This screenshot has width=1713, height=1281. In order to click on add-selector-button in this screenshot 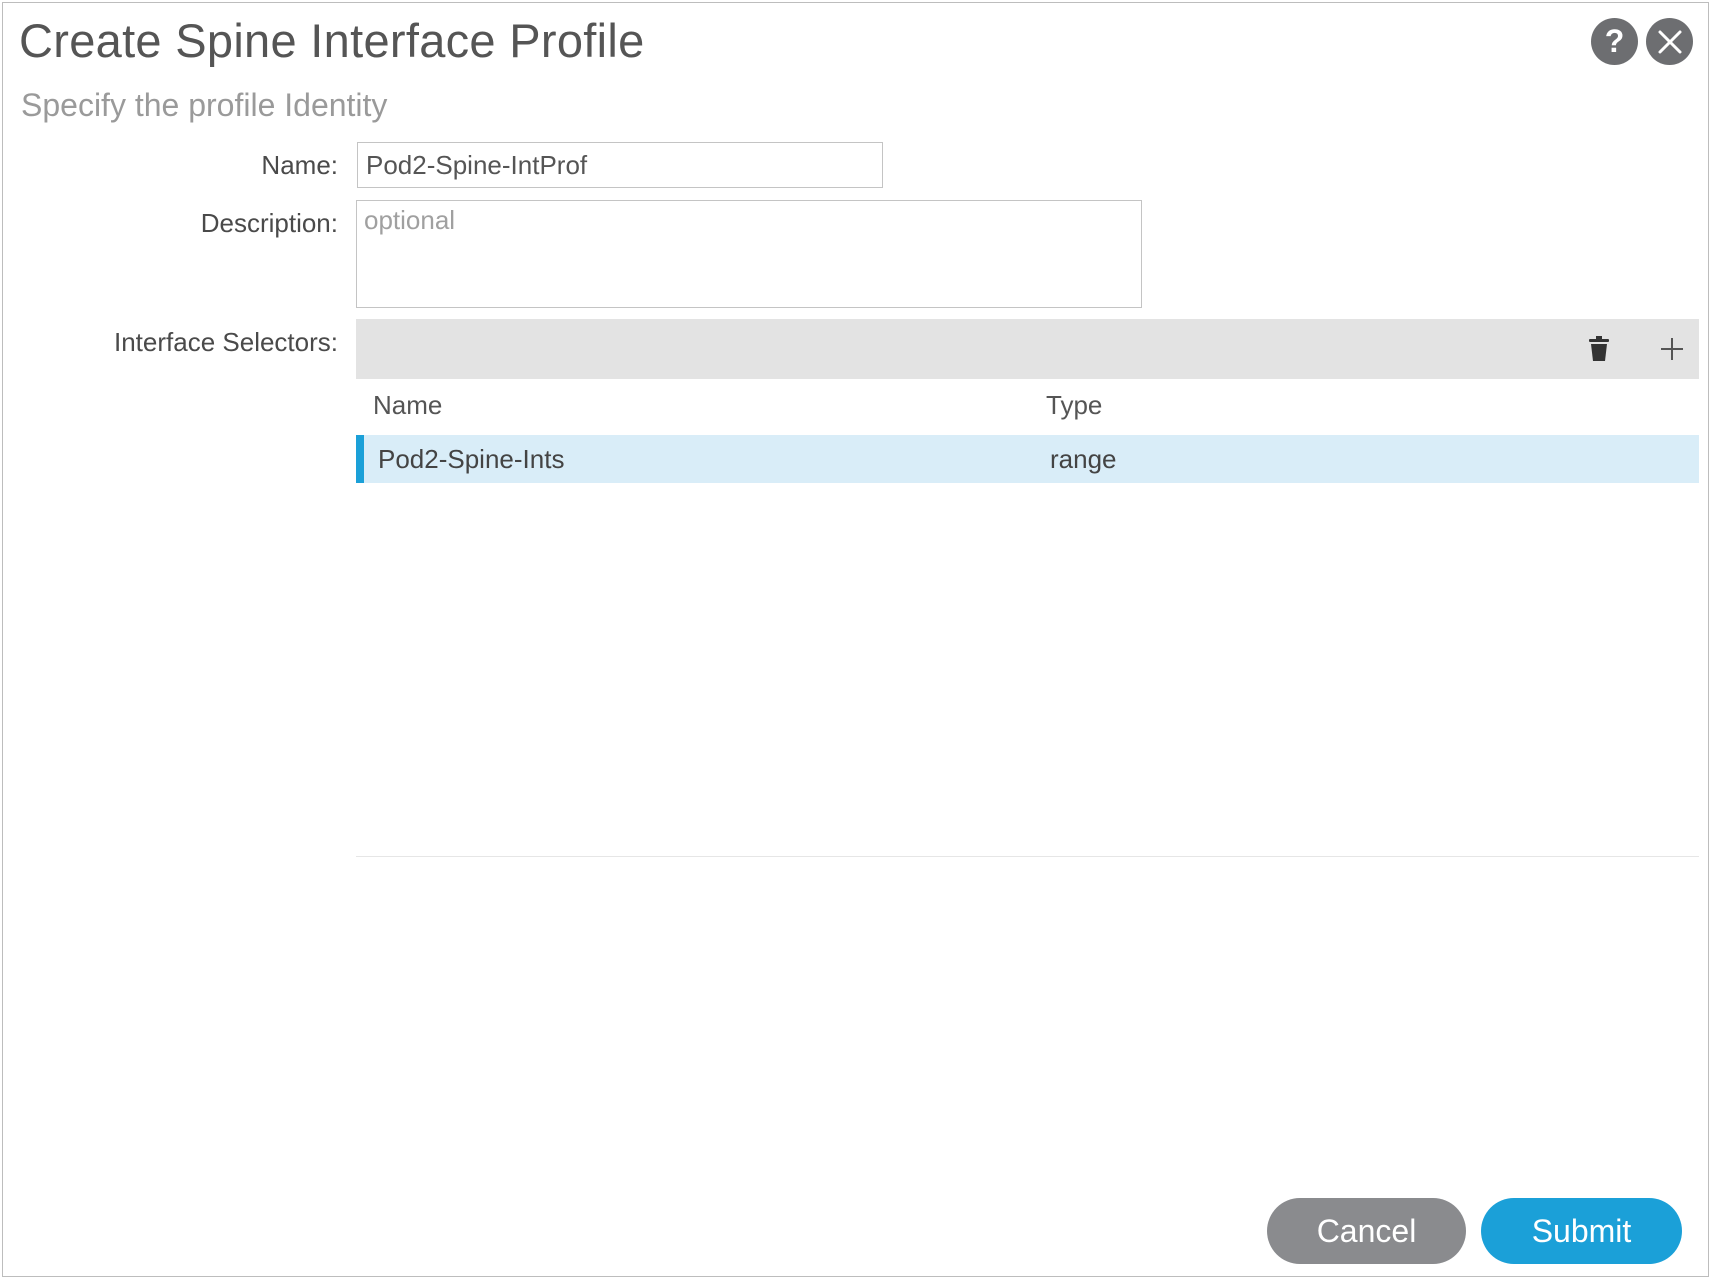, I will do `click(1672, 349)`.